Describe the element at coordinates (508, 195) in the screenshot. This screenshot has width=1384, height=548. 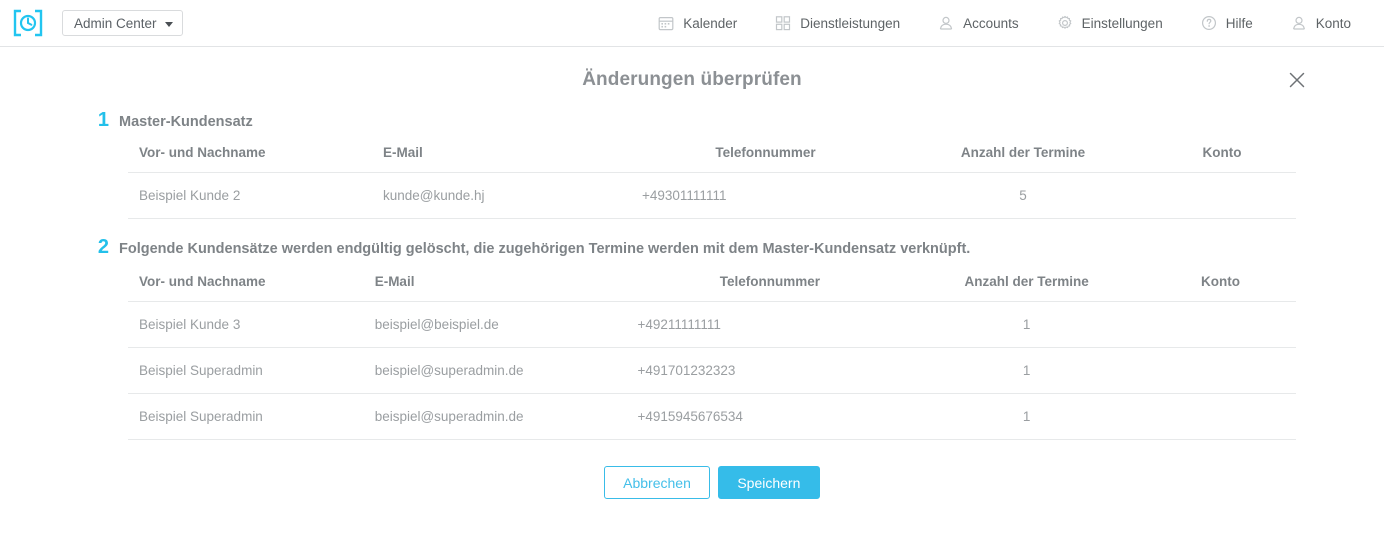
I see `cell-email: kunde@kunde.hj` at that location.